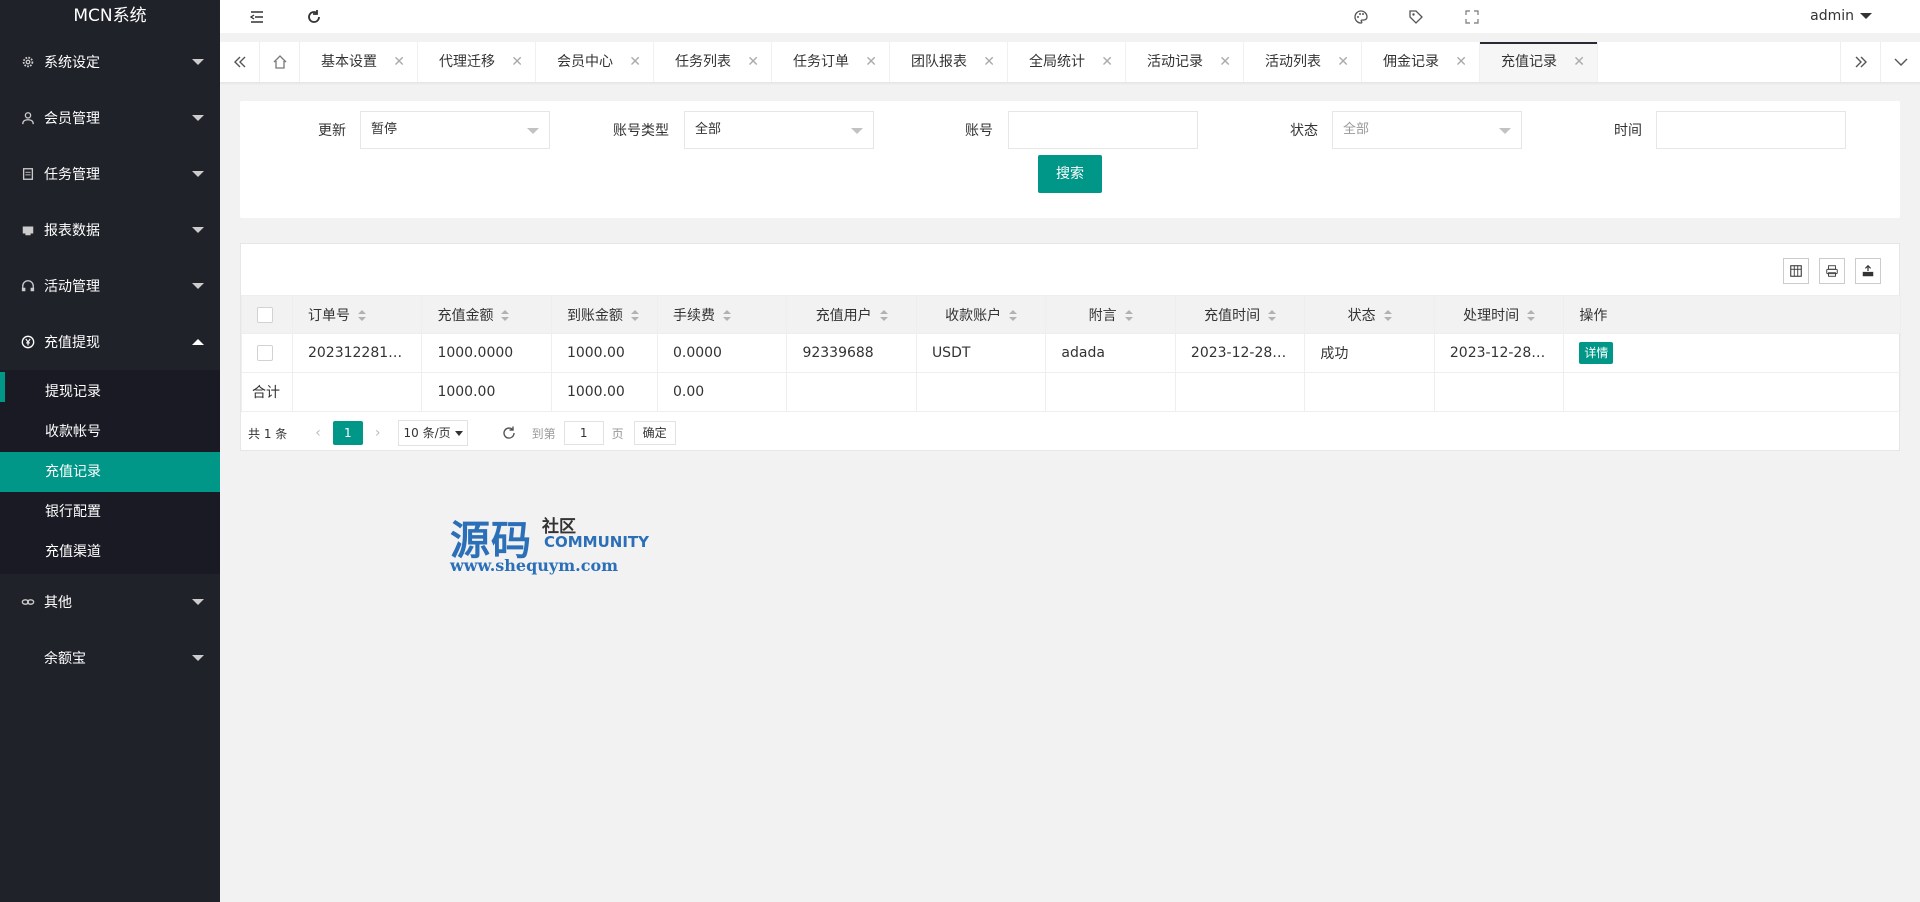 This screenshot has height=902, width=1920. I want to click on column-header-status: 状态, so click(1369, 314).